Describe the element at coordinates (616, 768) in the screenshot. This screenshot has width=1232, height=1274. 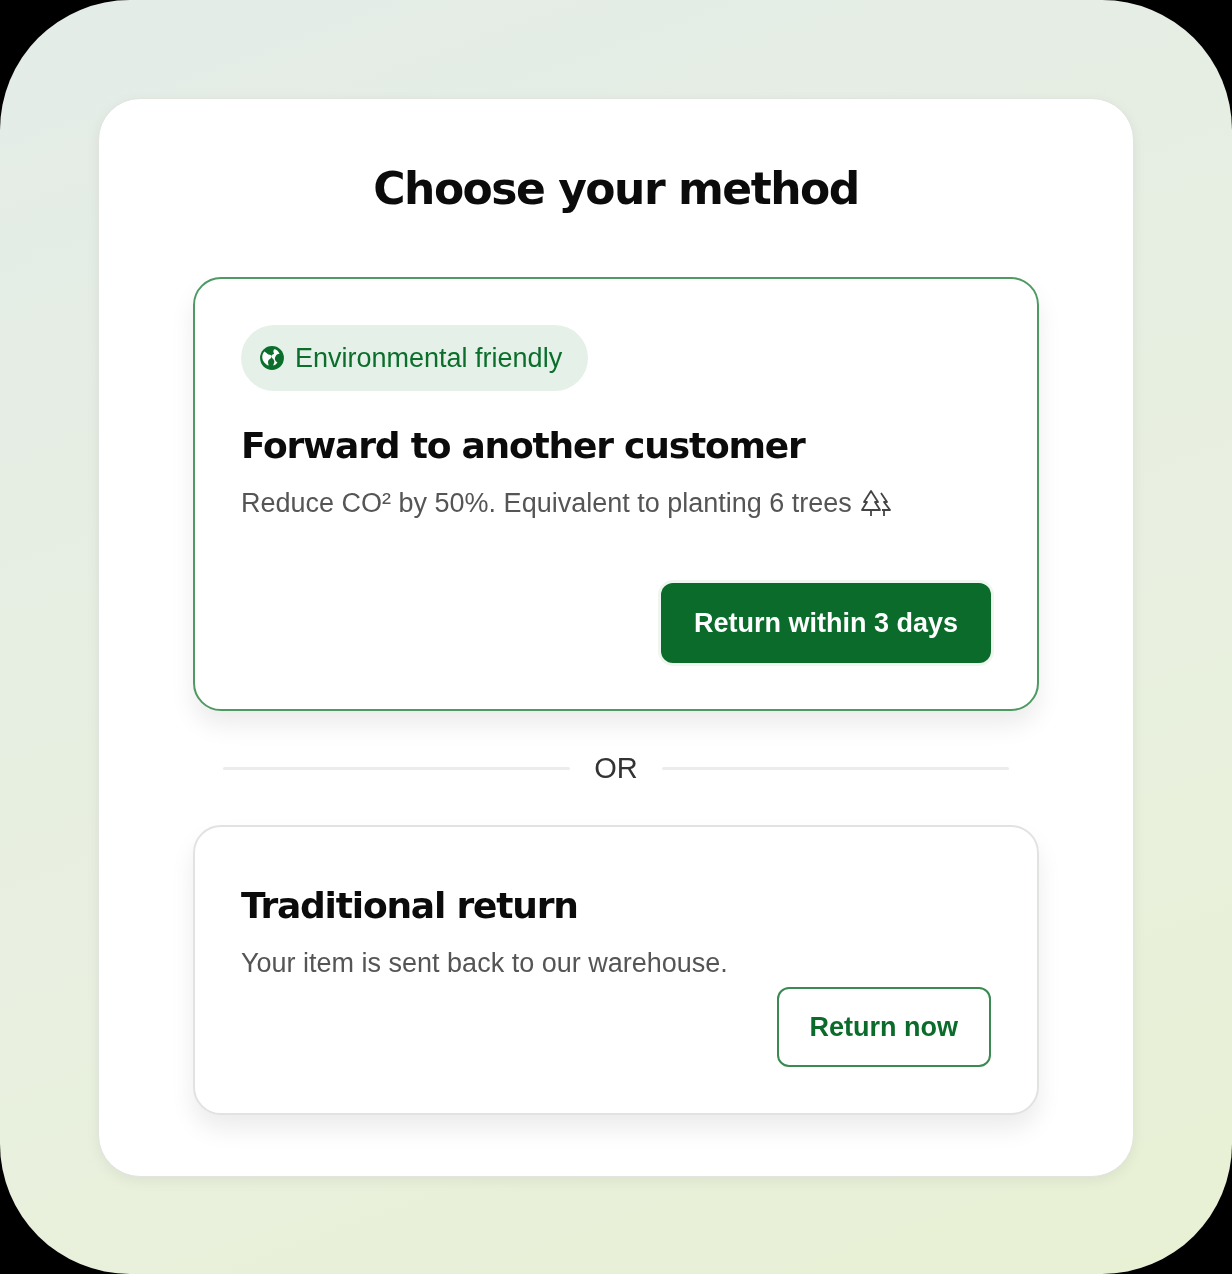
I see `separator-label: OR` at that location.